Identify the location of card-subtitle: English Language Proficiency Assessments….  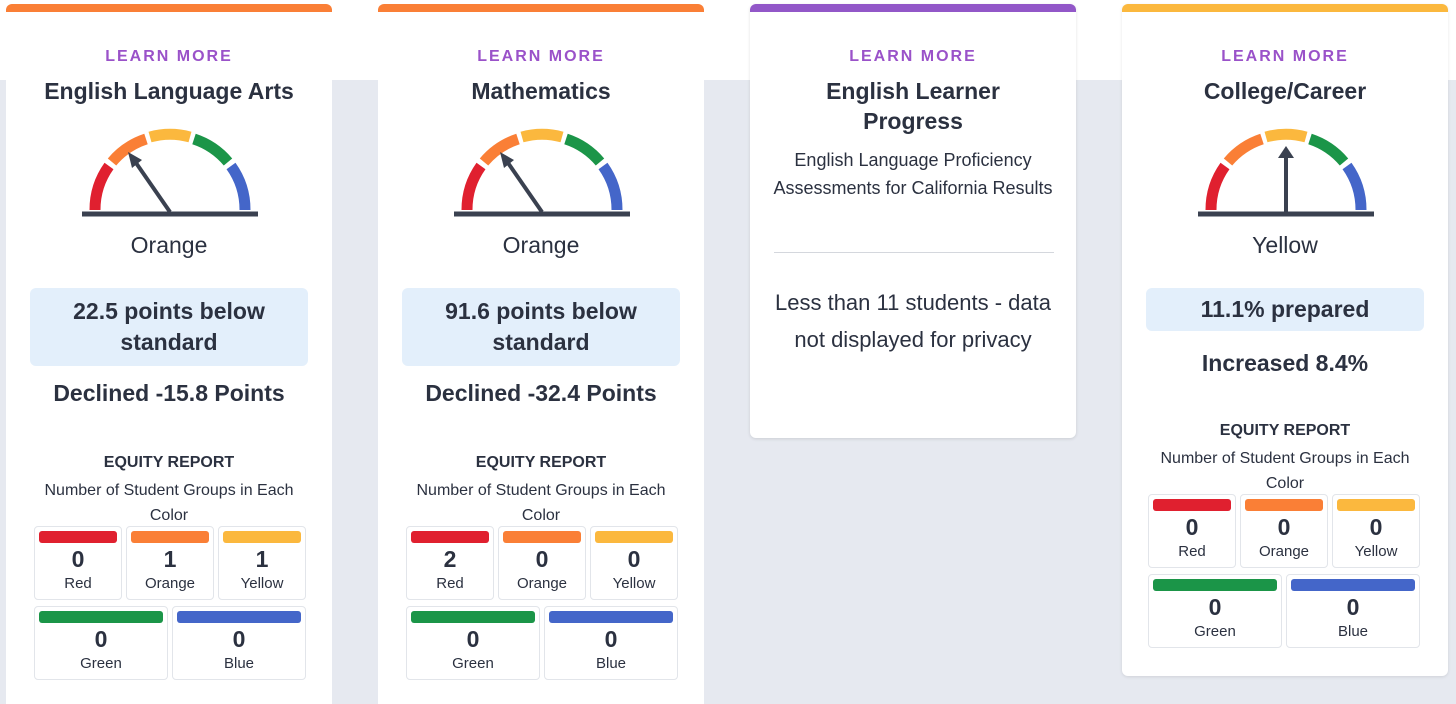
(913, 174).